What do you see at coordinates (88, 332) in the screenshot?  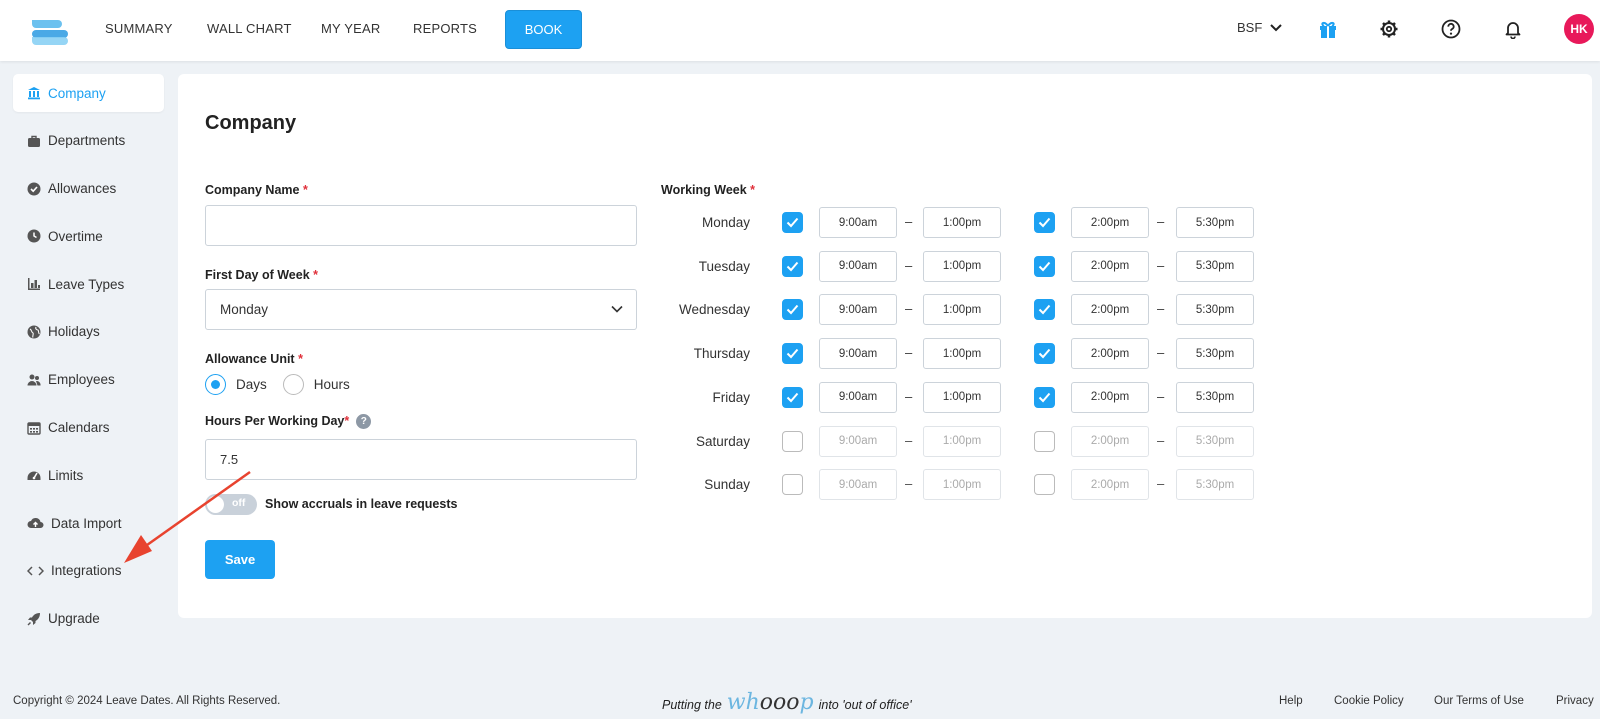 I see `sidebar-item-holidays: Holidays` at bounding box center [88, 332].